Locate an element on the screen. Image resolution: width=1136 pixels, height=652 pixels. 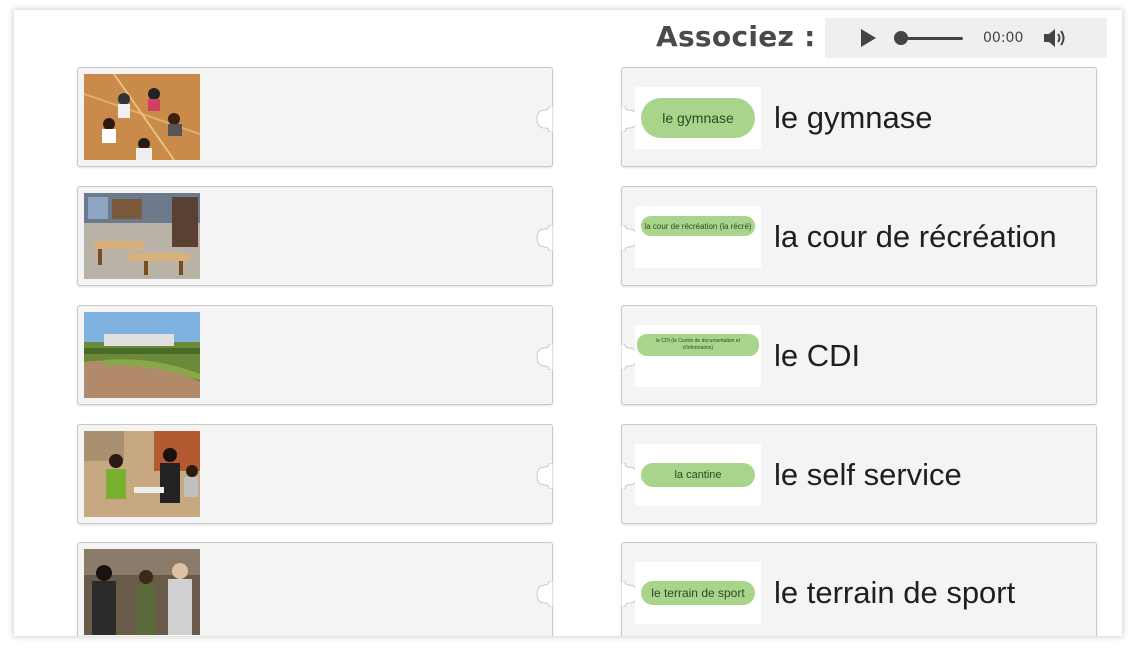
gym-photo is located at coordinates (142, 117).